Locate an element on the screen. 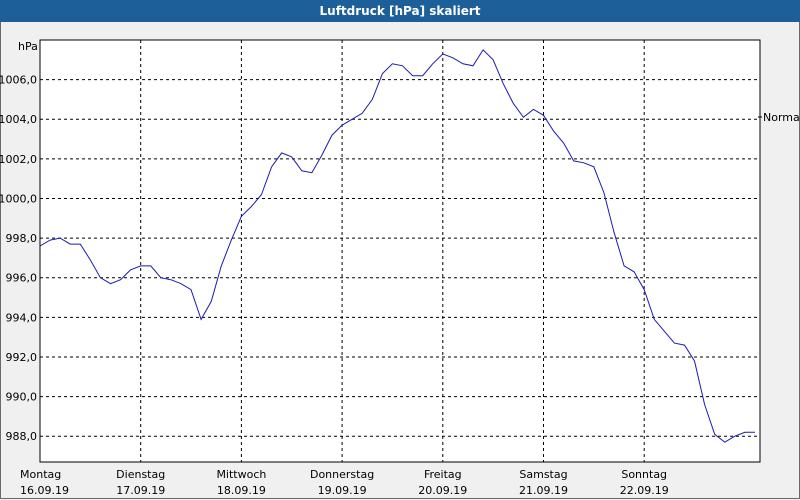 Image resolution: width=800 pixels, height=500 pixels. y-tick-label: 1002,0 is located at coordinates (18, 159).